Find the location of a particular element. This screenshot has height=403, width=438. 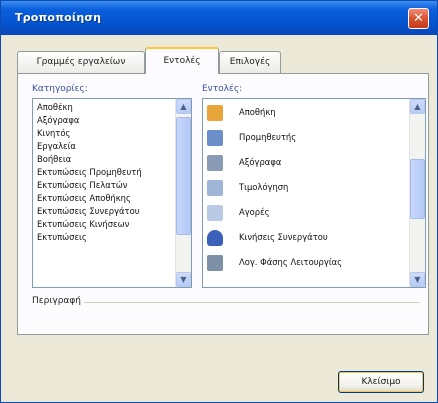

partner-icon is located at coordinates (215, 238).